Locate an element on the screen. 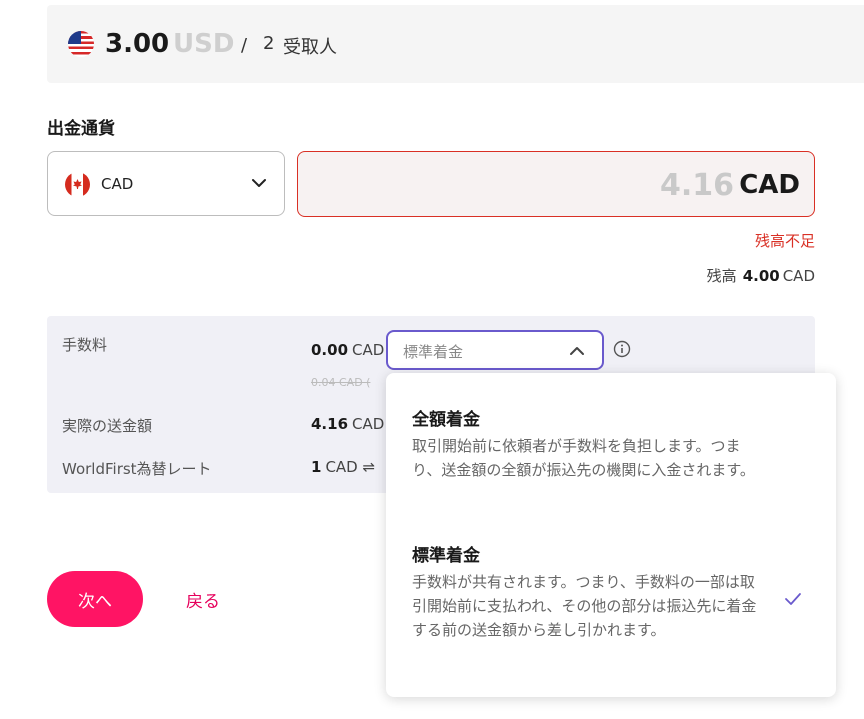  actual-currency: CAD is located at coordinates (368, 424).